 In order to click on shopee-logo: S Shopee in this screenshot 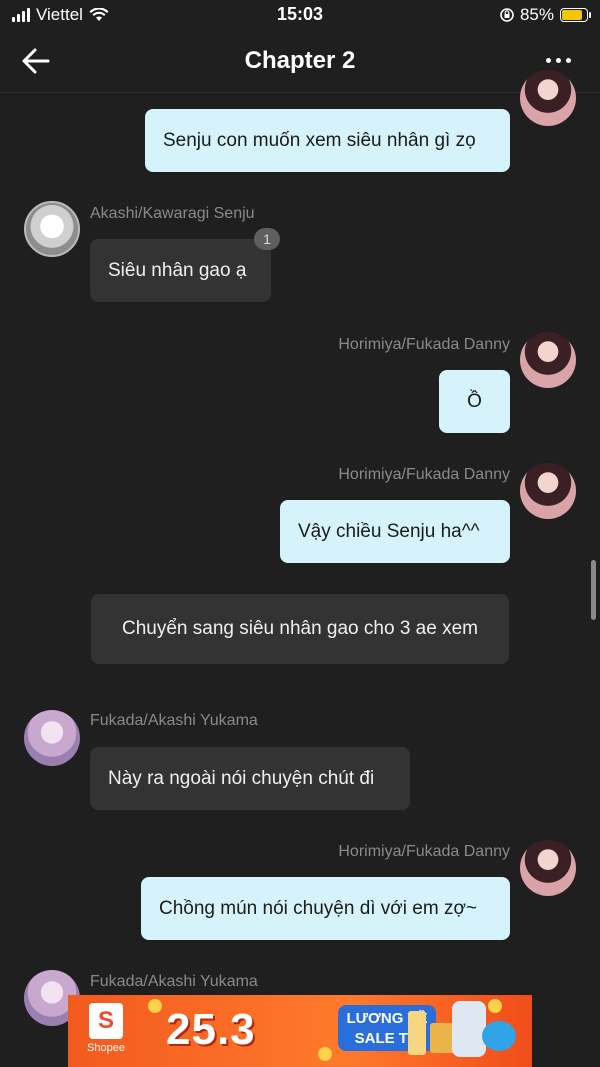, I will do `click(106, 1031)`.